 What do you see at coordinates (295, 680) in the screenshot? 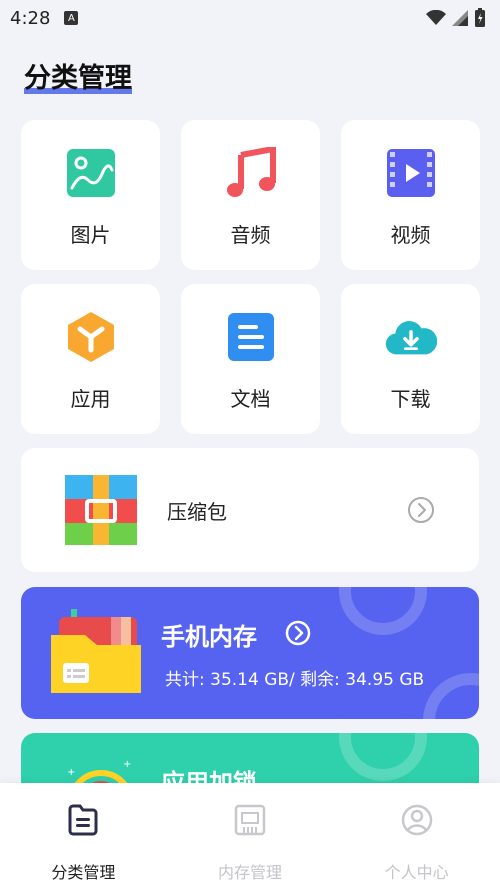
I see `storage-info: 共计: 35.14 GB/ 剩余: 34.95 GB` at bounding box center [295, 680].